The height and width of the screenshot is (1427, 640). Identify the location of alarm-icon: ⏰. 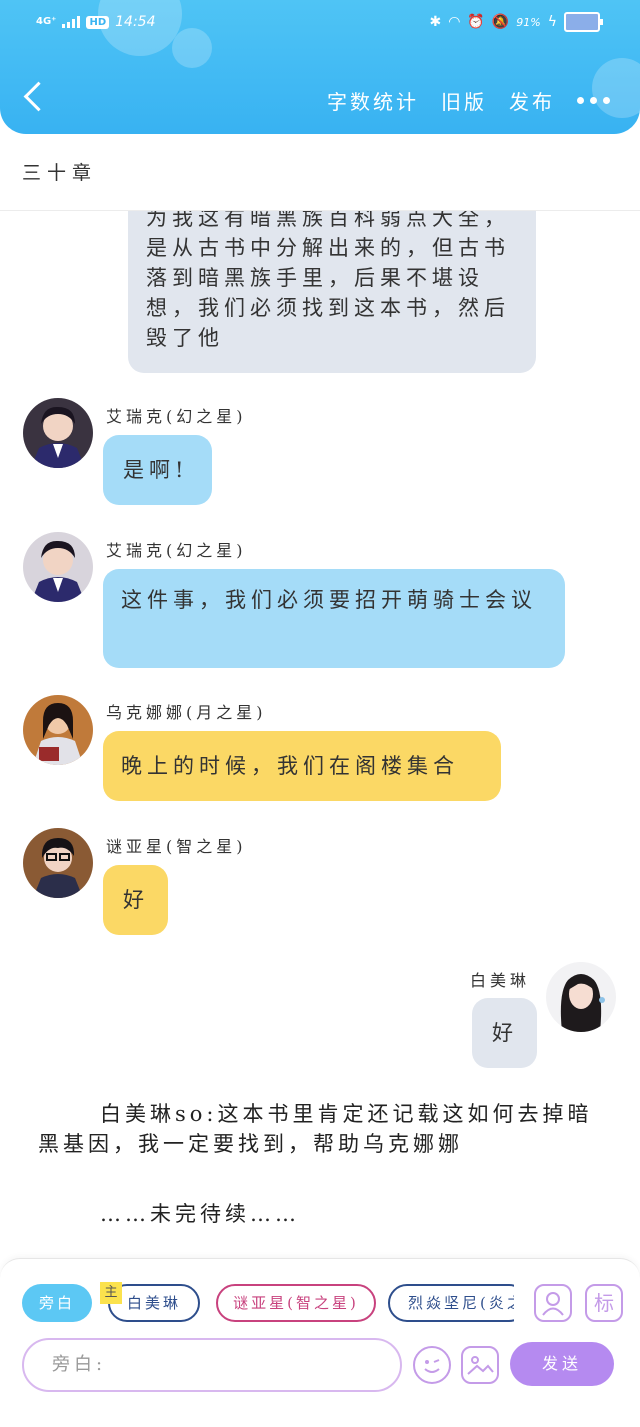
(476, 22).